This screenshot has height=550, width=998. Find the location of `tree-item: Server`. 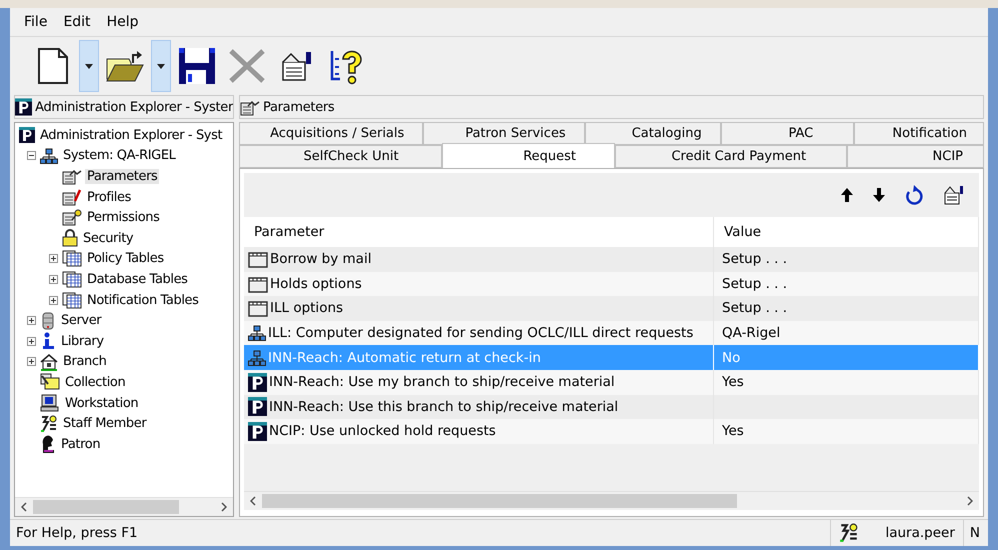

tree-item: Server is located at coordinates (81, 320).